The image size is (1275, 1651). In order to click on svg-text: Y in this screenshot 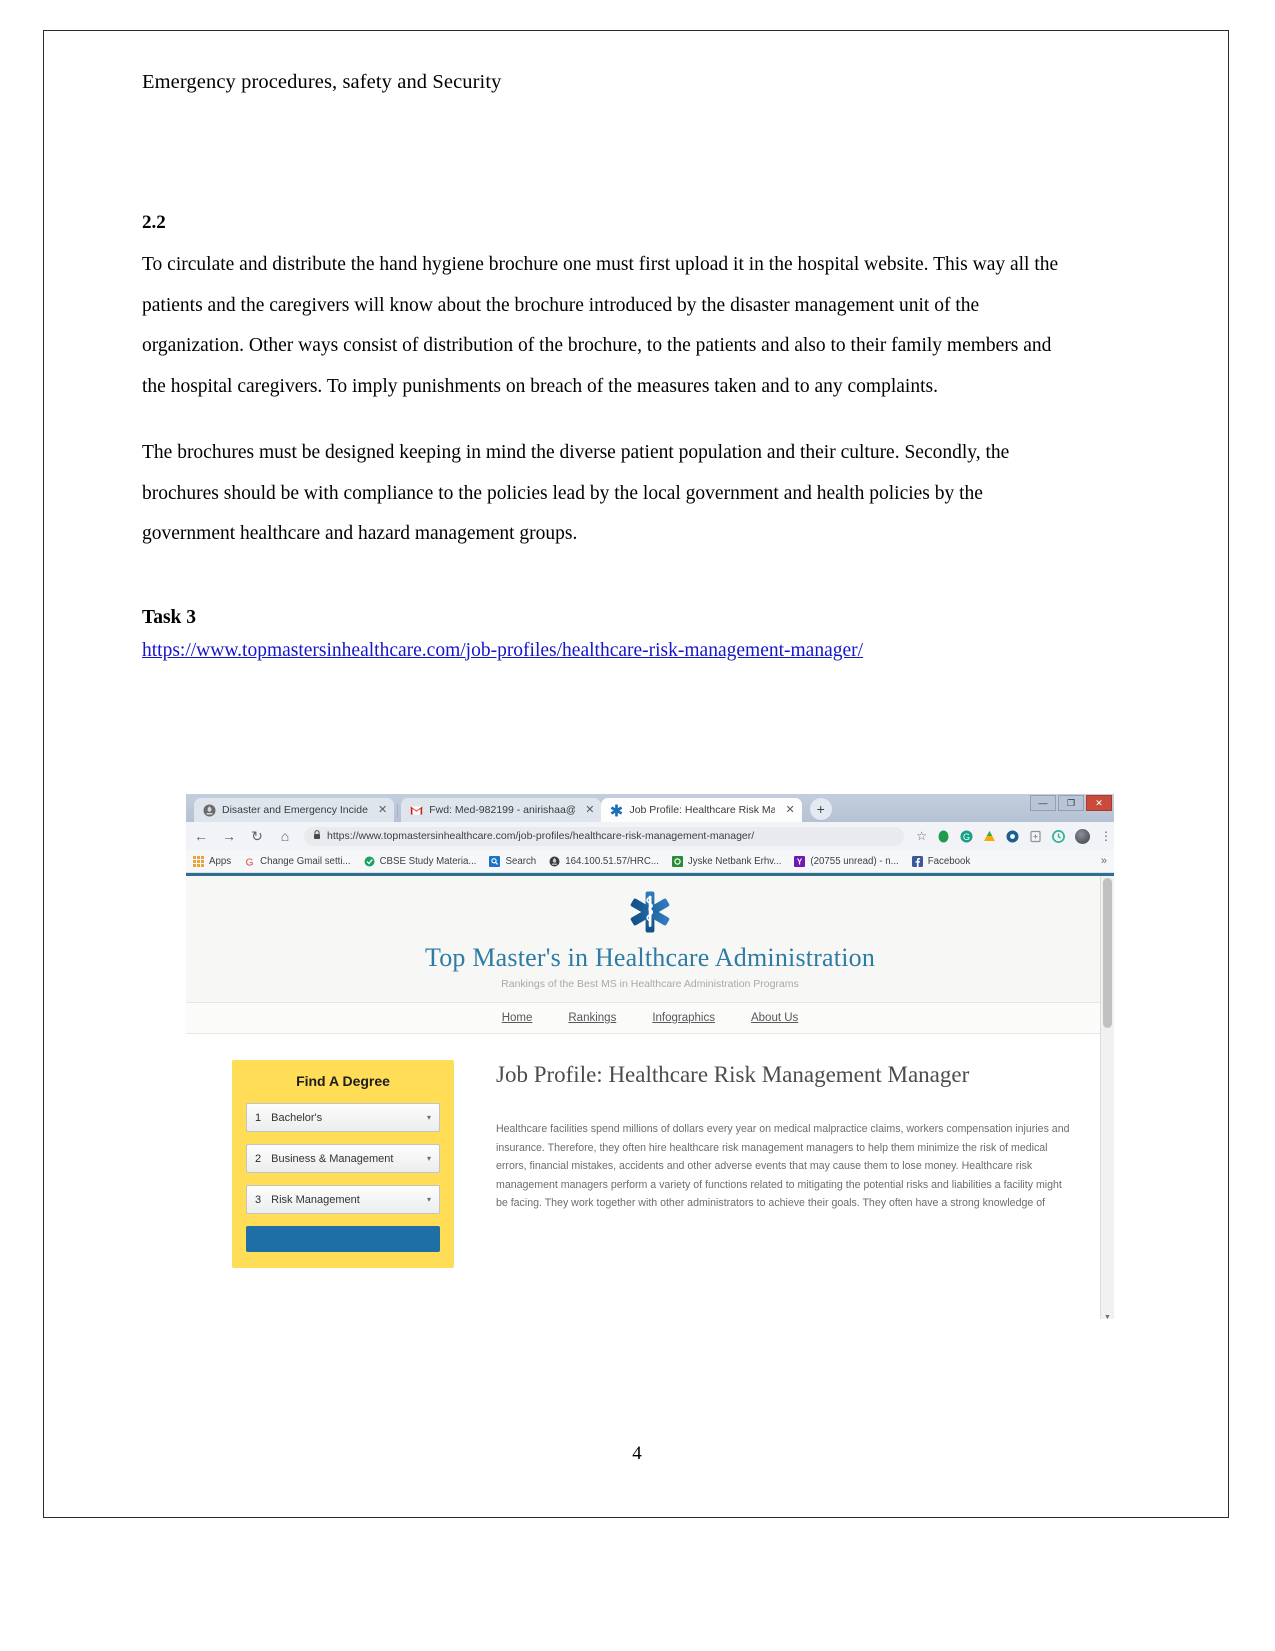, I will do `click(800, 861)`.